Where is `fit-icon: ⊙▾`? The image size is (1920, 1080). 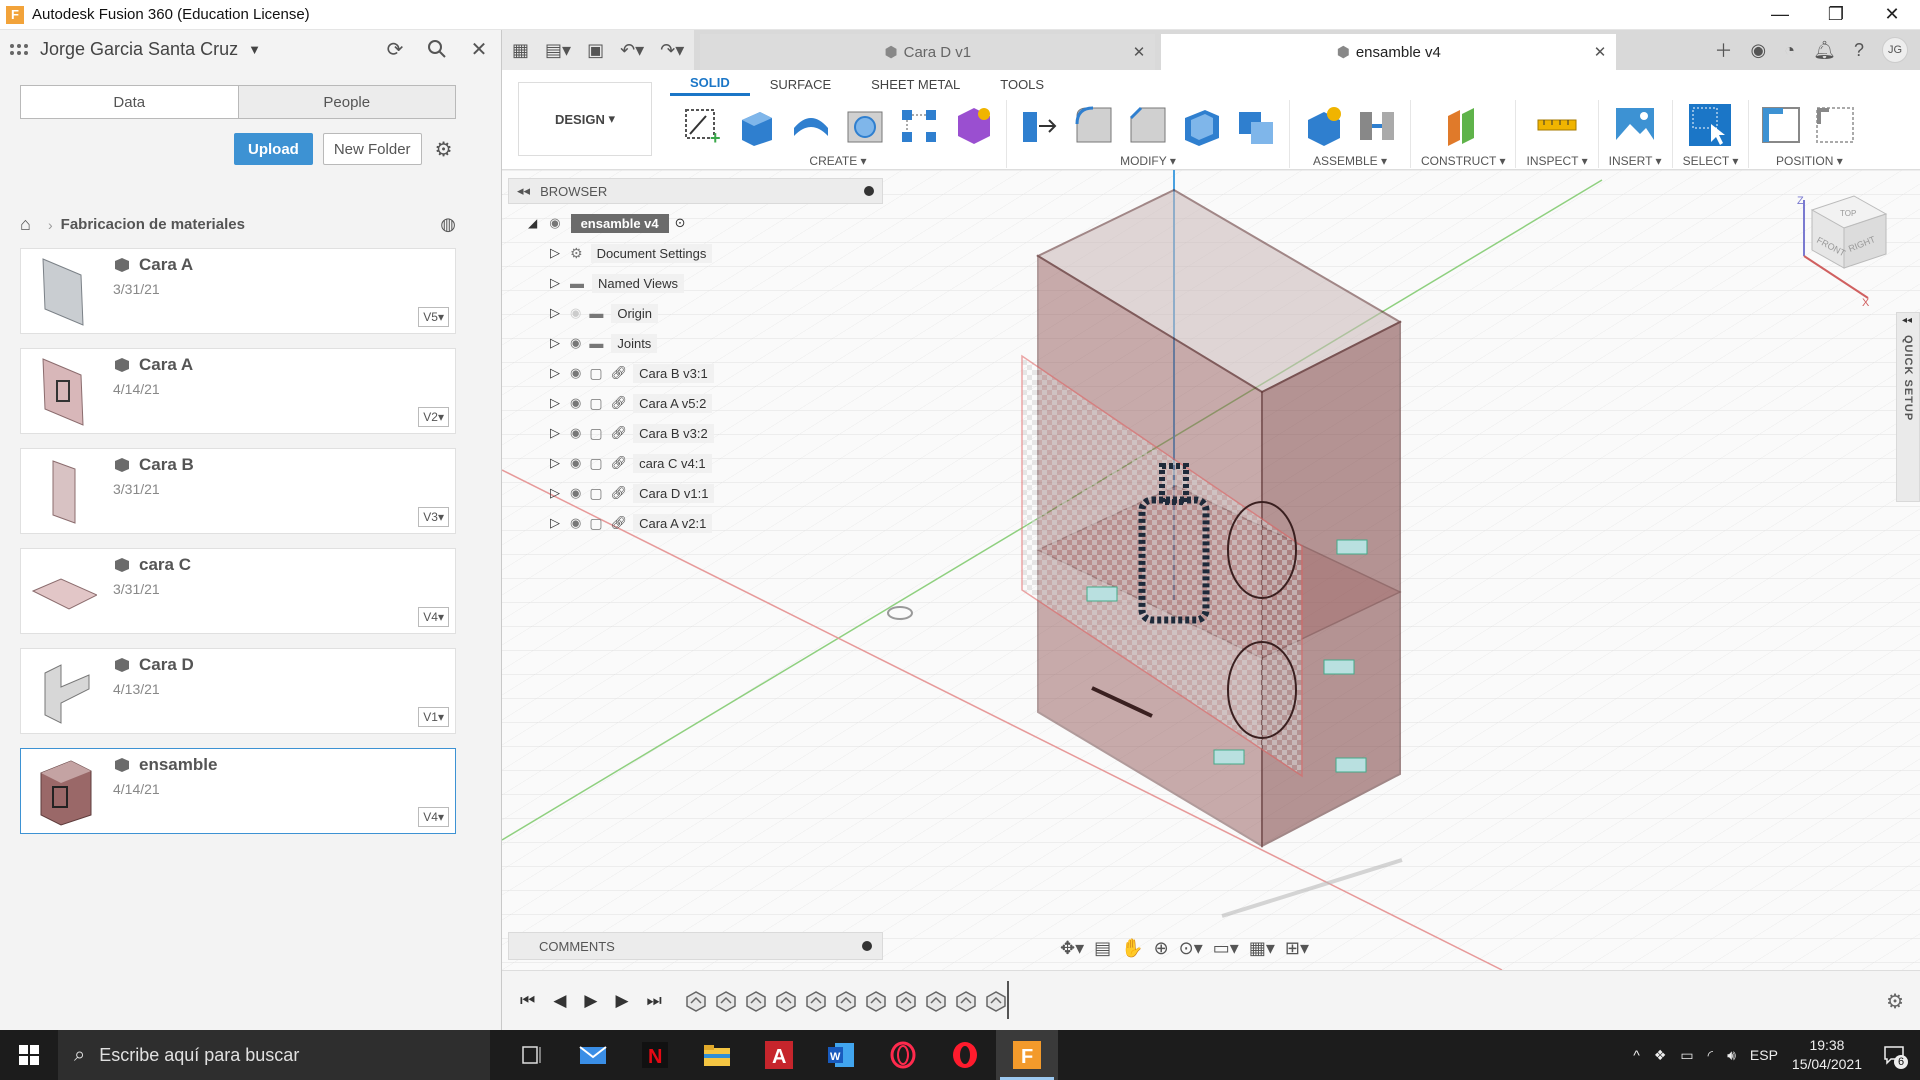
fit-icon: ⊙▾ is located at coordinates (1191, 948).